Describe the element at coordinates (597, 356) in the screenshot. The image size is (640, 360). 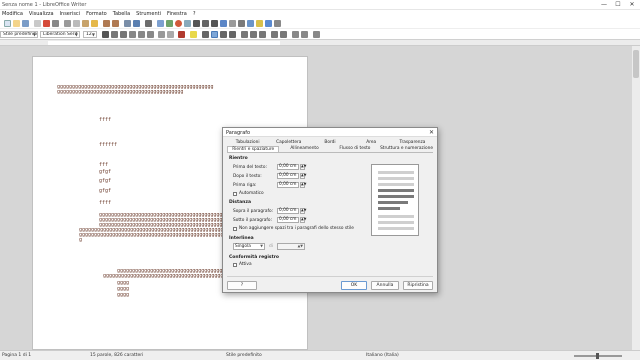
I see `zoom-slider-knob` at that location.